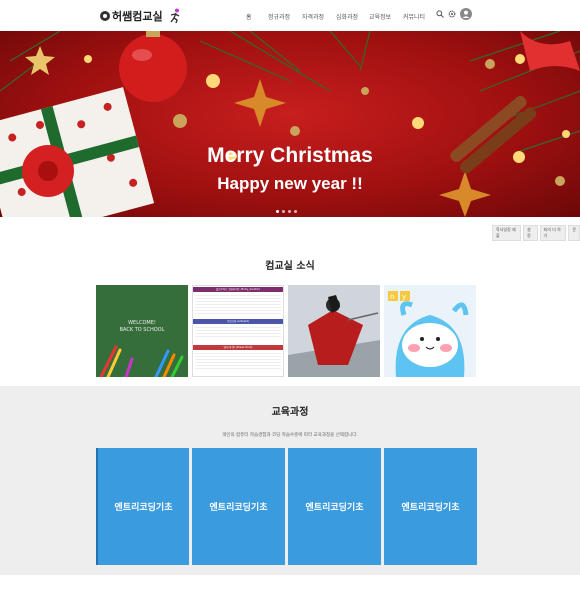 The width and height of the screenshot is (580, 600). I want to click on user-avatar-icon, so click(466, 14).